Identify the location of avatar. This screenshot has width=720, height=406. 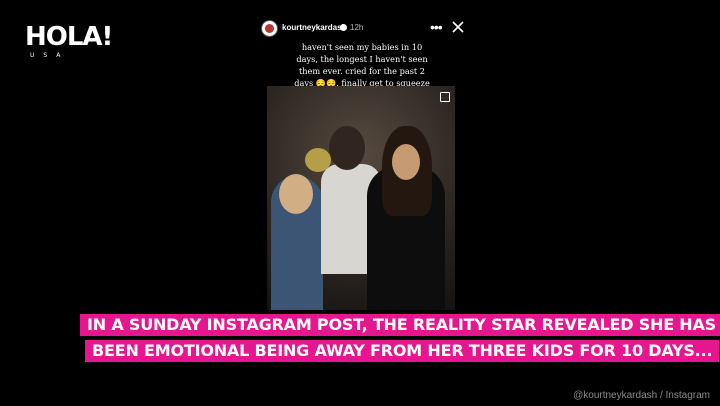
(269, 28).